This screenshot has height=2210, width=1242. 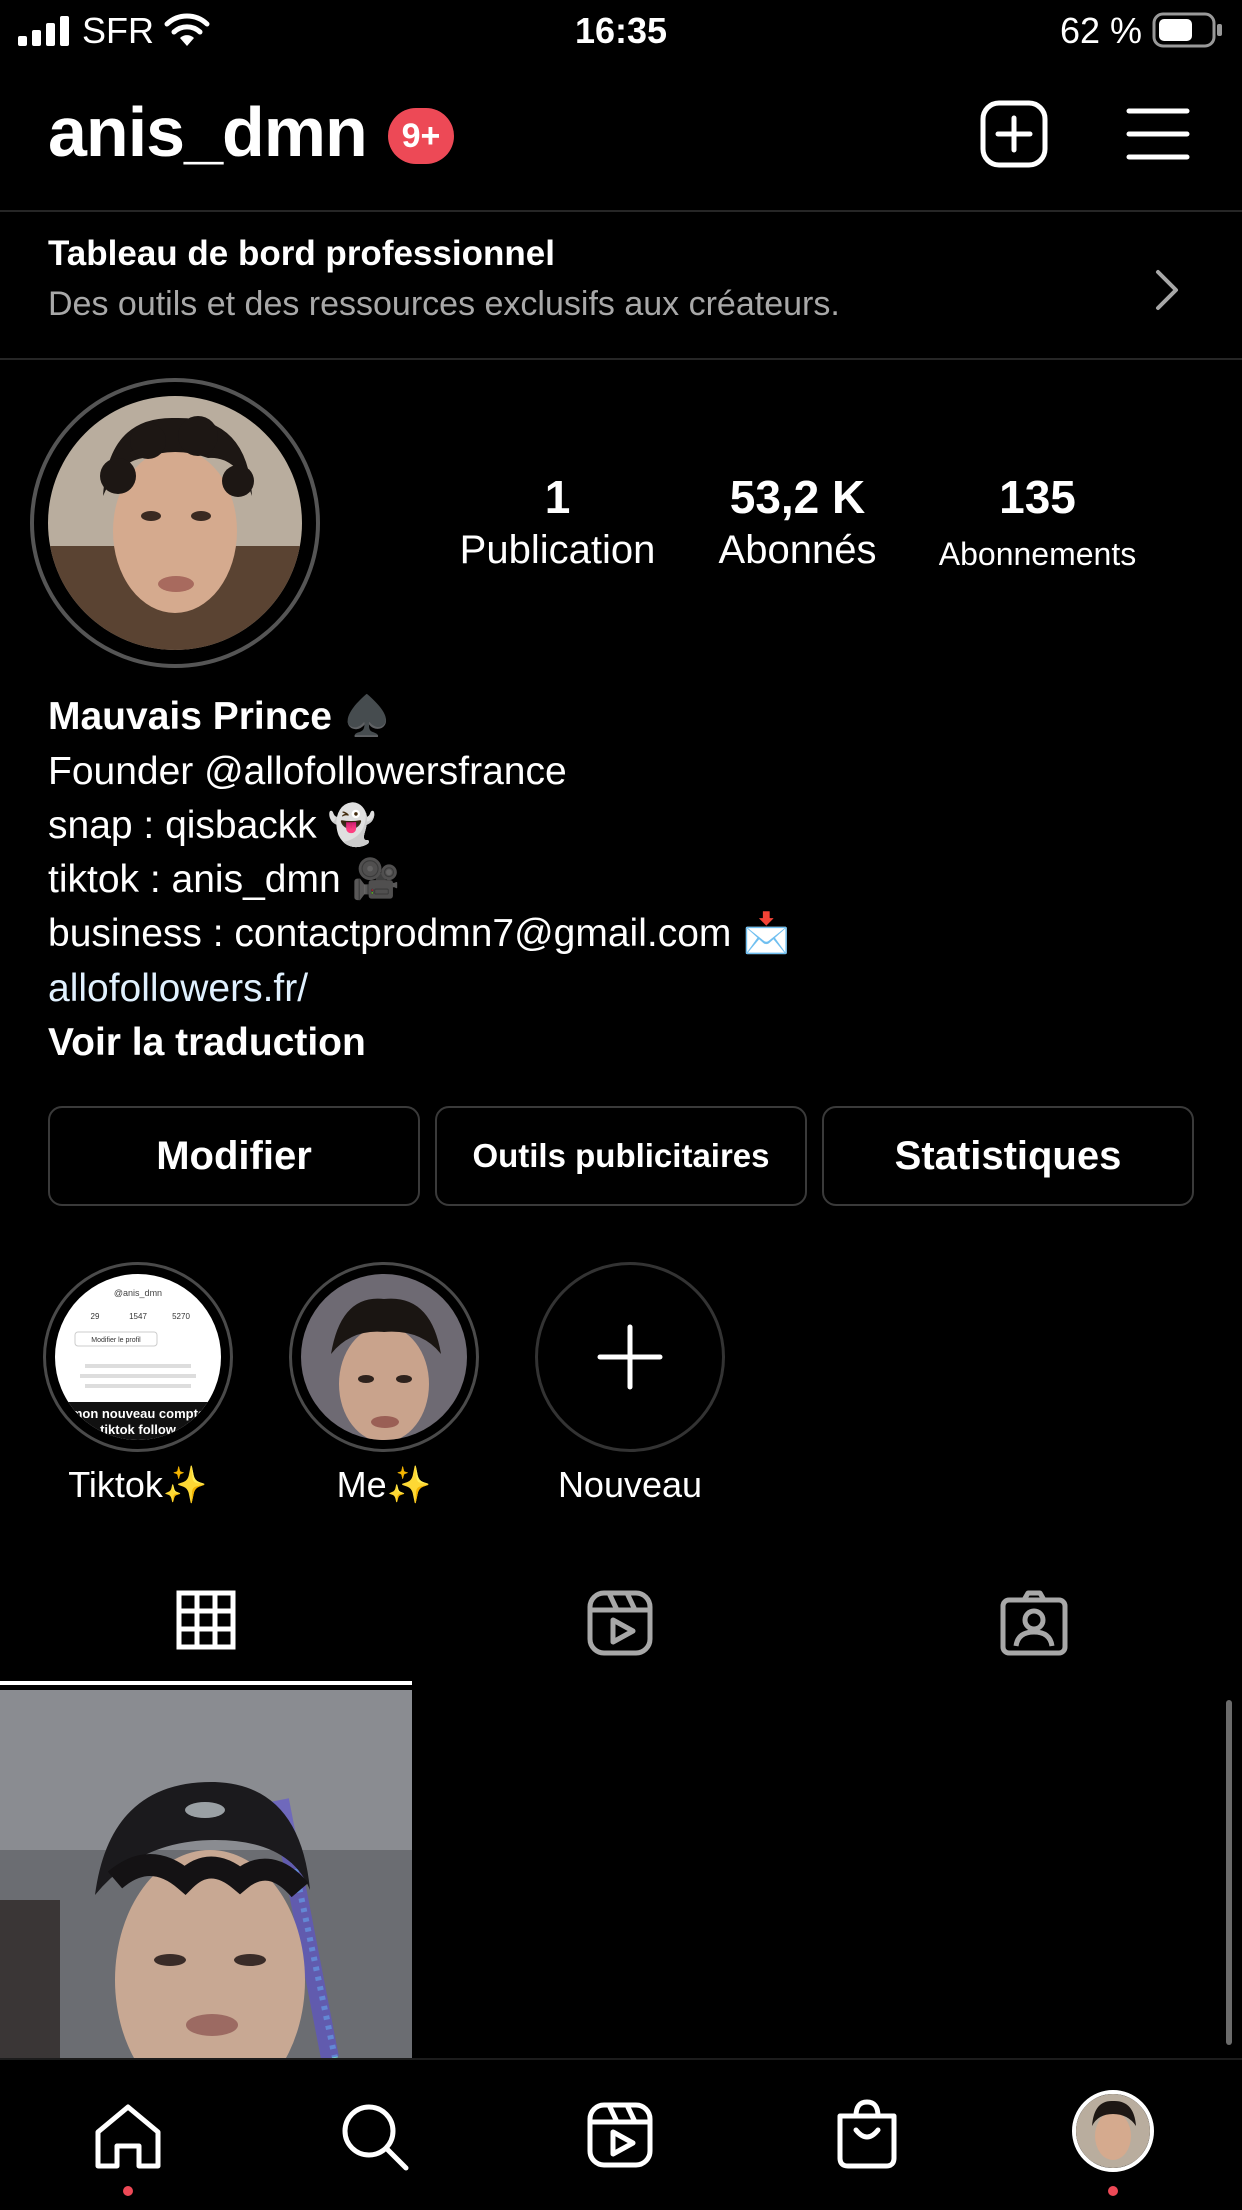 What do you see at coordinates (128, 2136) in the screenshot?
I see `home-icon` at bounding box center [128, 2136].